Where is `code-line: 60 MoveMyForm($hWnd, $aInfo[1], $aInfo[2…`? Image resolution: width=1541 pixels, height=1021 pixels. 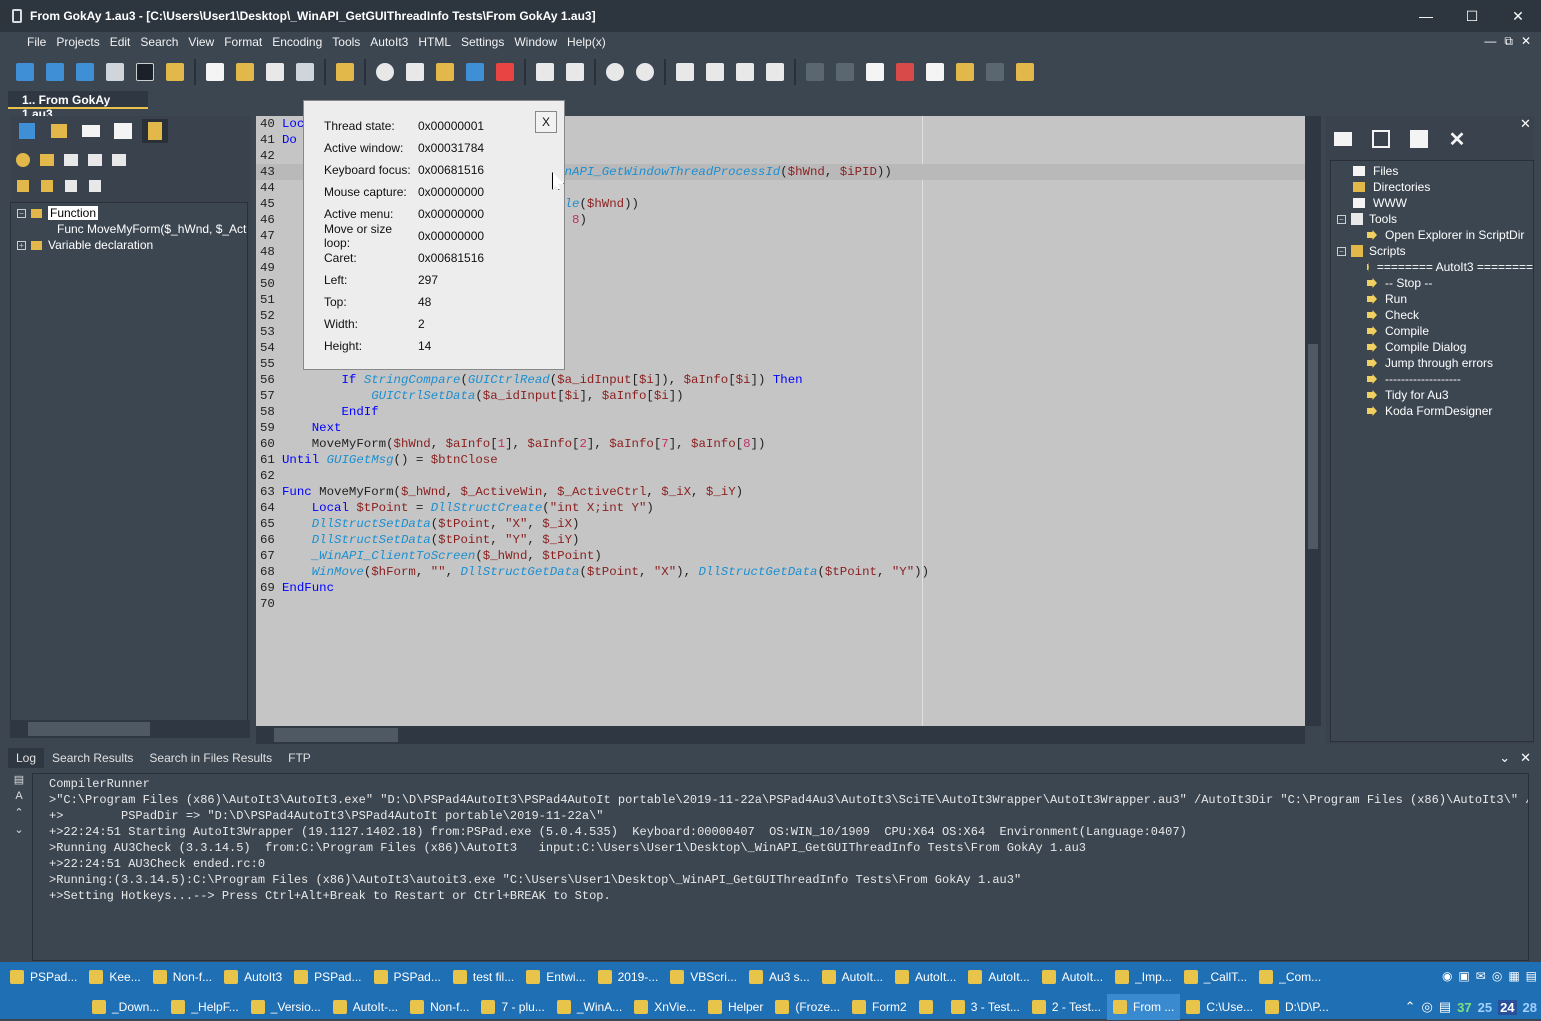
code-line: 60 MoveMyForm($hWnd, $aInfo[1], $aInfo[2… is located at coordinates (780, 444).